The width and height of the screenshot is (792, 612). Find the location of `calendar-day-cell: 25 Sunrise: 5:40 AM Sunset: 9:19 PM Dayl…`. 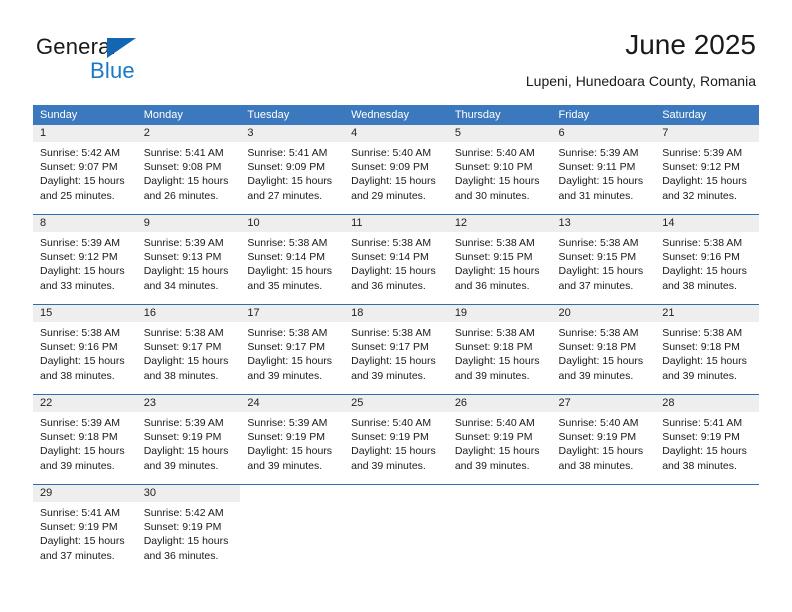

calendar-day-cell: 25 Sunrise: 5:40 AM Sunset: 9:19 PM Dayl… is located at coordinates (396, 439).